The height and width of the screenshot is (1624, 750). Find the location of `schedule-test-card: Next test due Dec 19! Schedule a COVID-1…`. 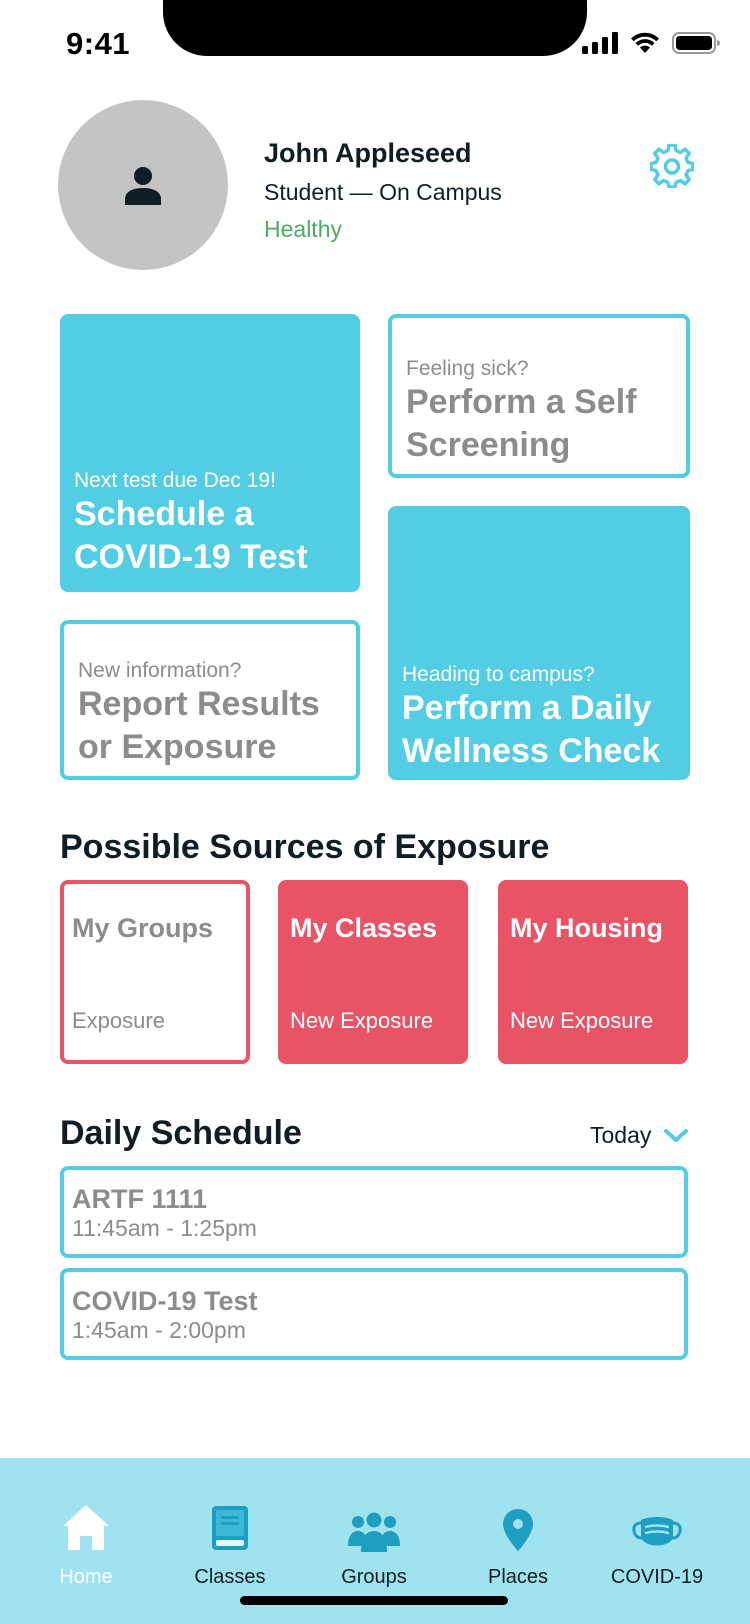

schedule-test-card: Next test due Dec 19! Schedule a COVID-1… is located at coordinates (210, 453).